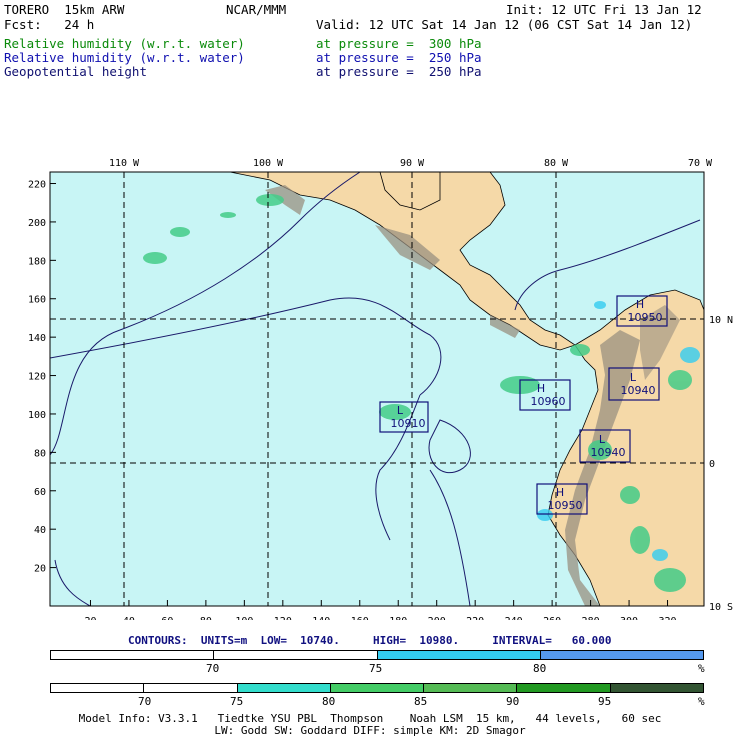 This screenshot has height=740, width=740. What do you see at coordinates (40, 569) in the screenshot?
I see `y-tick-20: 20` at bounding box center [40, 569].